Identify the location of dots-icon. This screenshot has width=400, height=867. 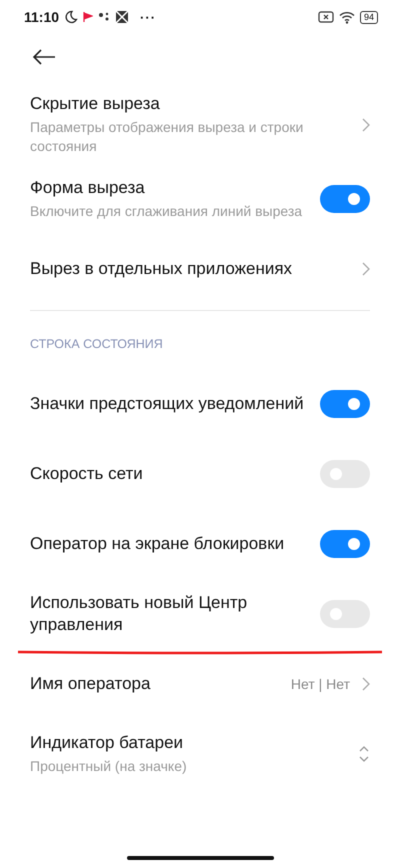
(104, 17).